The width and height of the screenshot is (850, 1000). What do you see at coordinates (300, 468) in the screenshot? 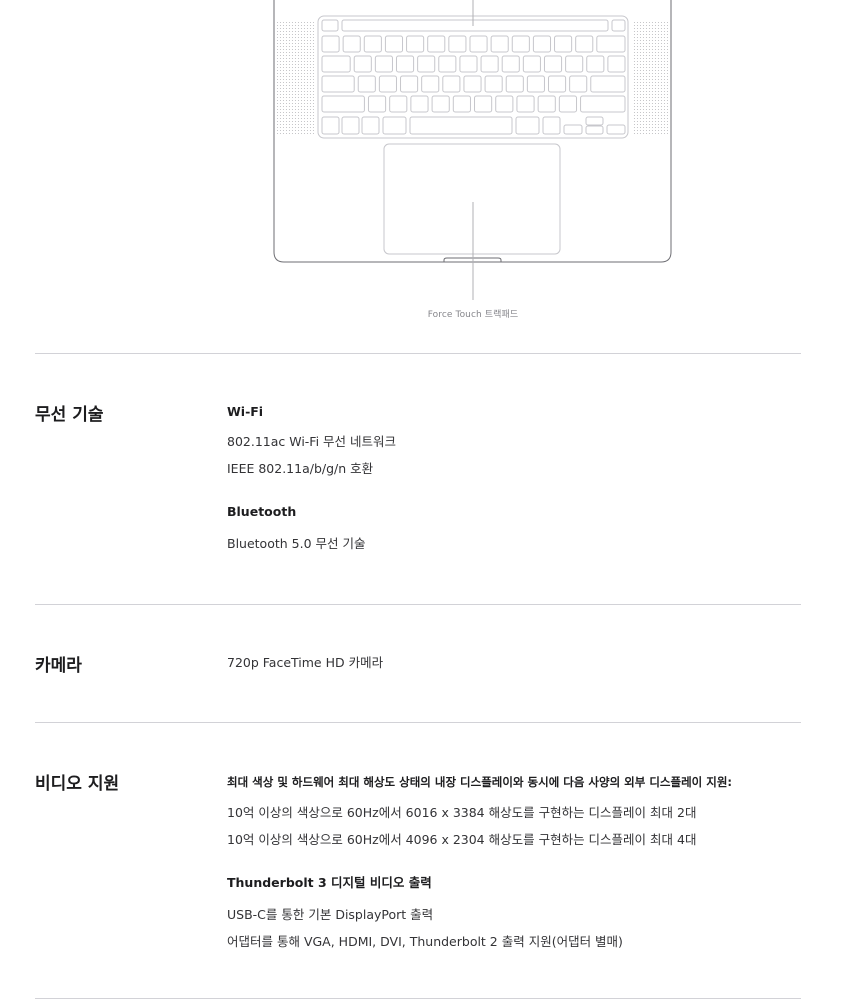
I see `wifi-line: IEEE 802.11a/b/g/n 호환` at bounding box center [300, 468].